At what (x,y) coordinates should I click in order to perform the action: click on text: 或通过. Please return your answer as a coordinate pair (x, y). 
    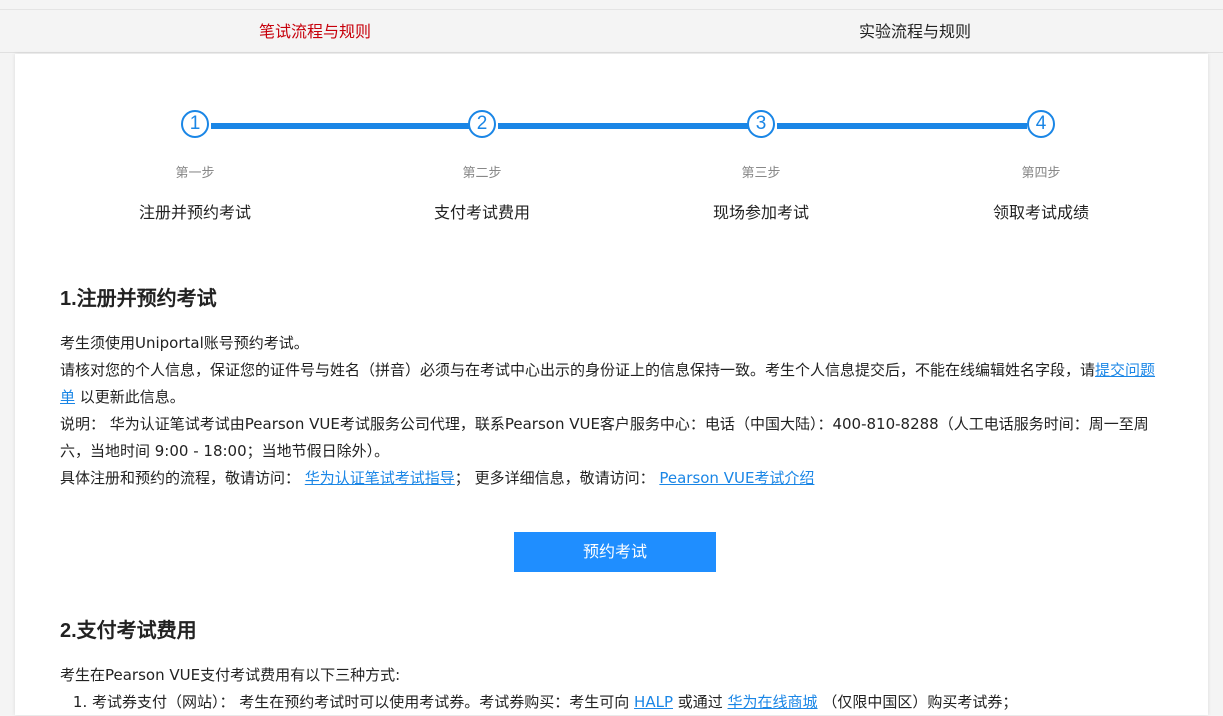
    Looking at the image, I should click on (700, 702).